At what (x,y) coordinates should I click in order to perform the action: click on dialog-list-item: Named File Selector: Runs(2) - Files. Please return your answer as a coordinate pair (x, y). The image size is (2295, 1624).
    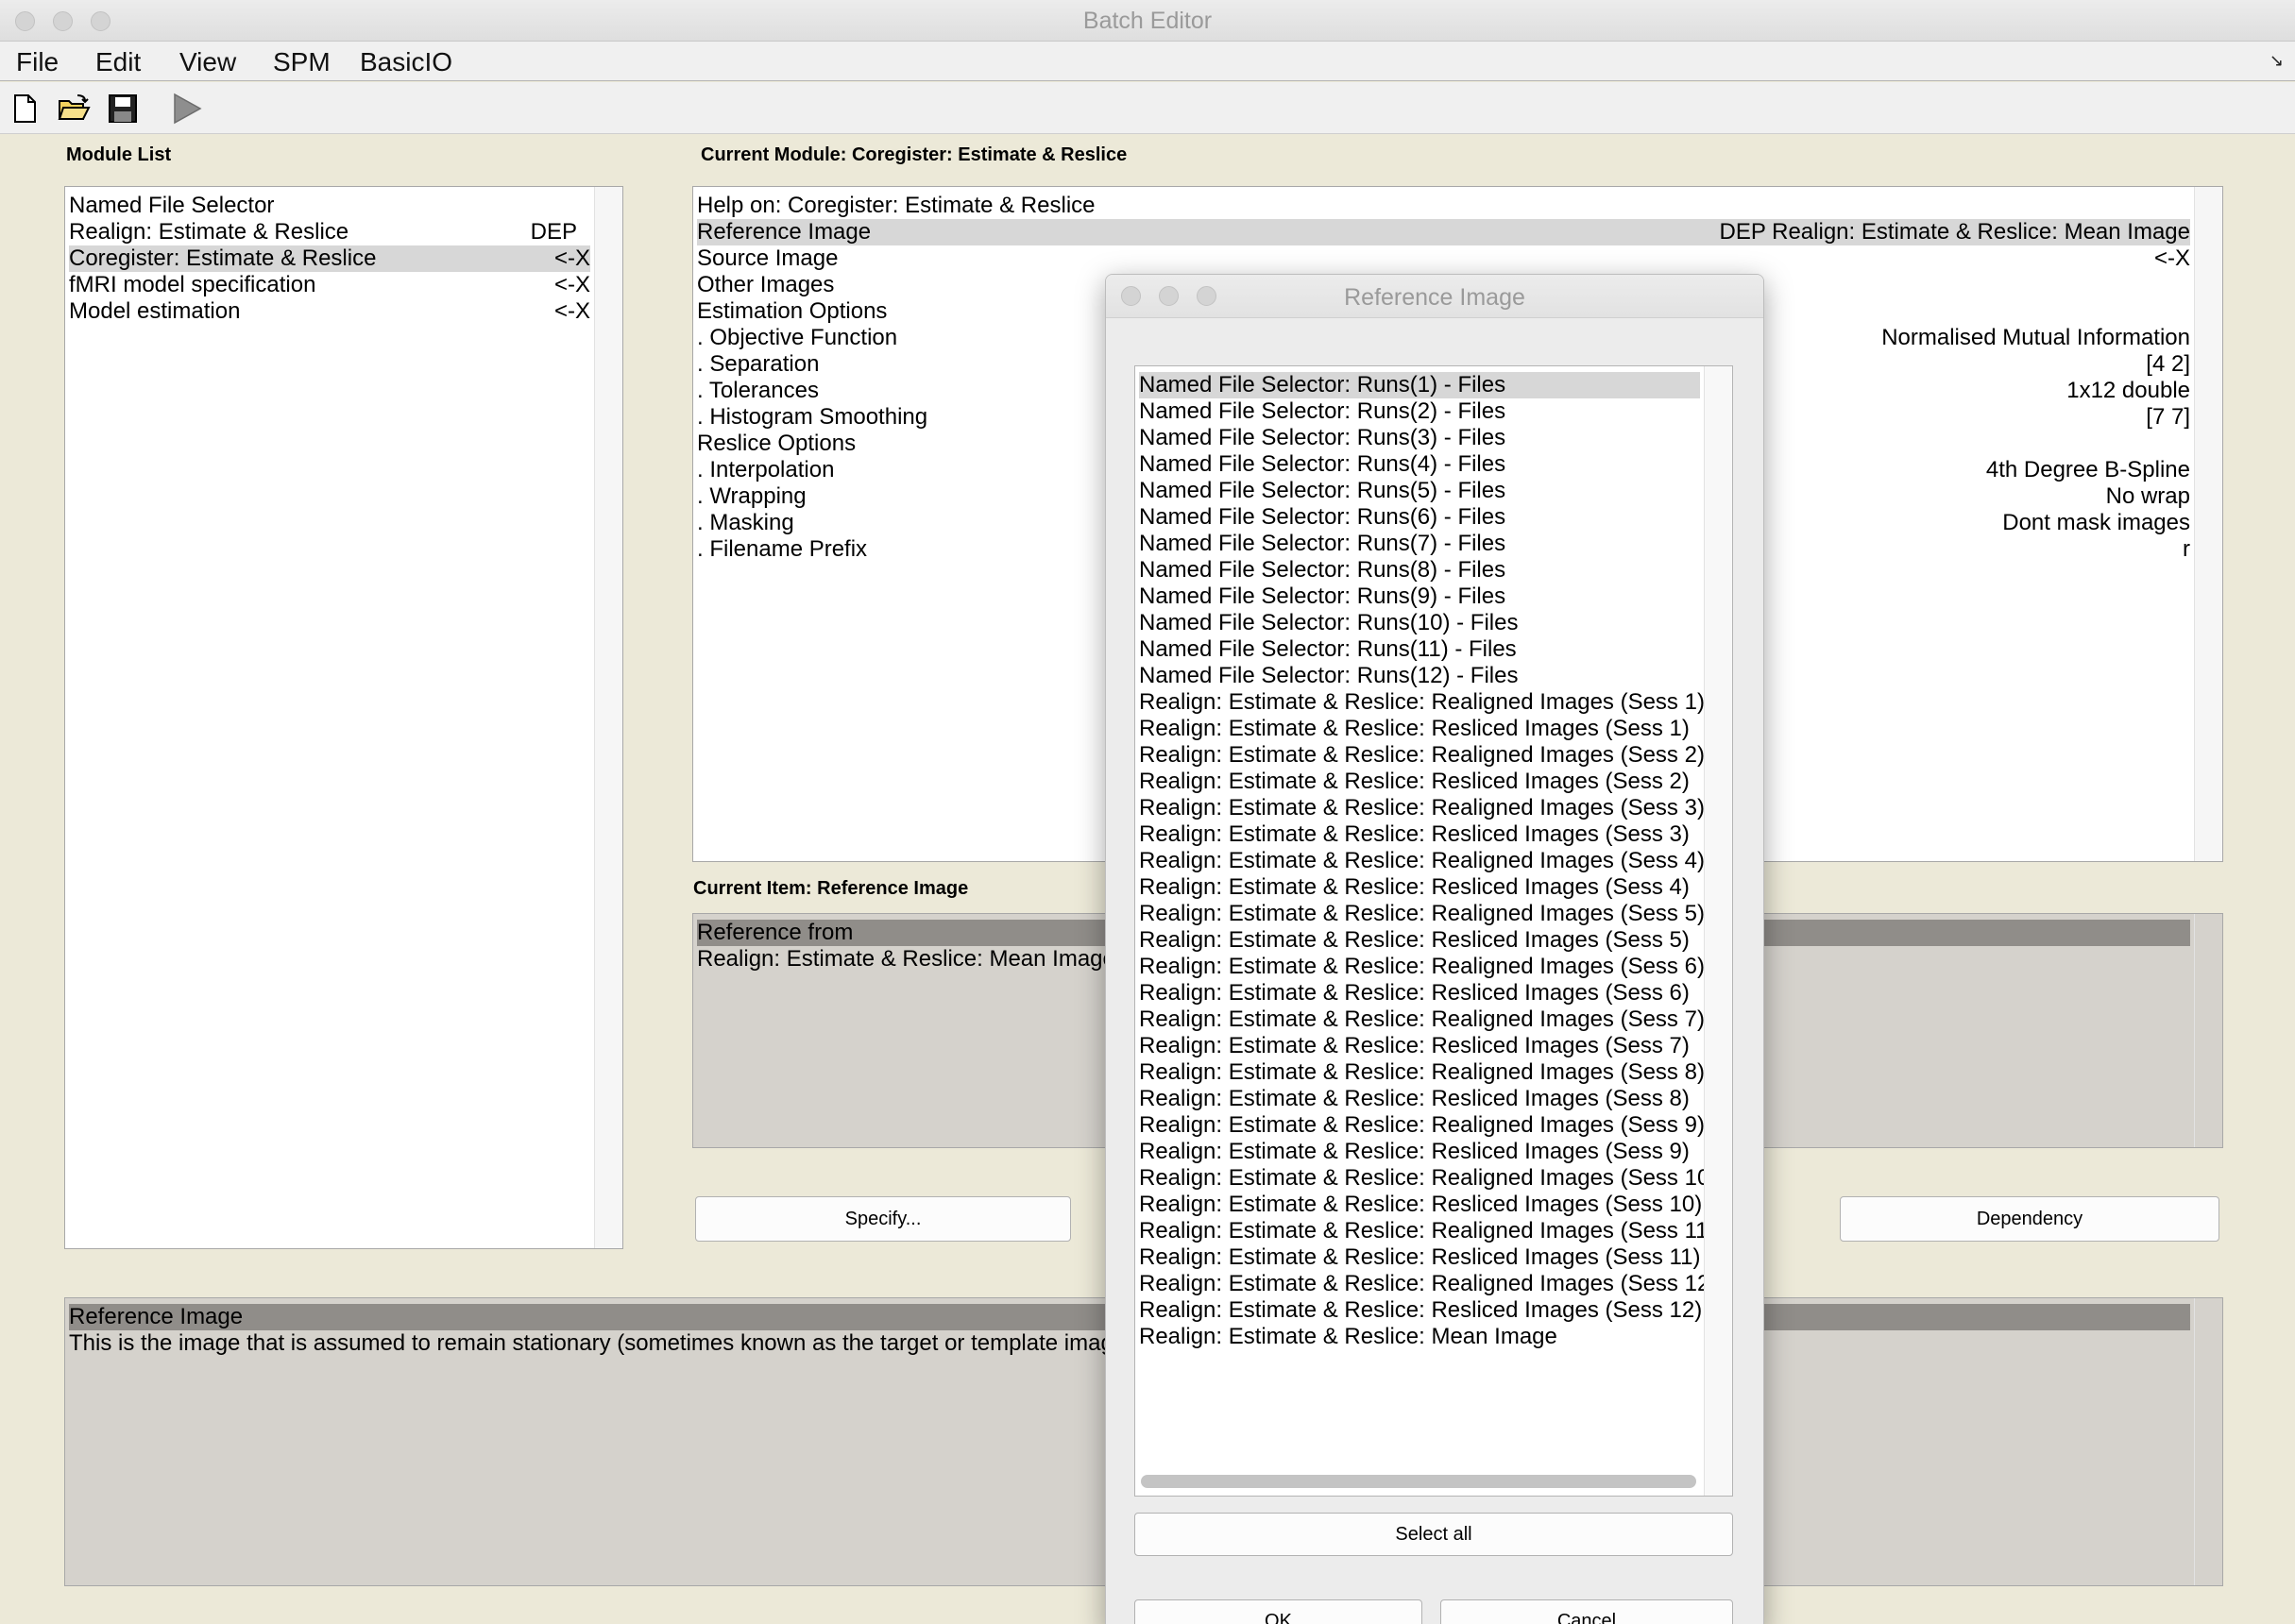
    Looking at the image, I should click on (1419, 411).